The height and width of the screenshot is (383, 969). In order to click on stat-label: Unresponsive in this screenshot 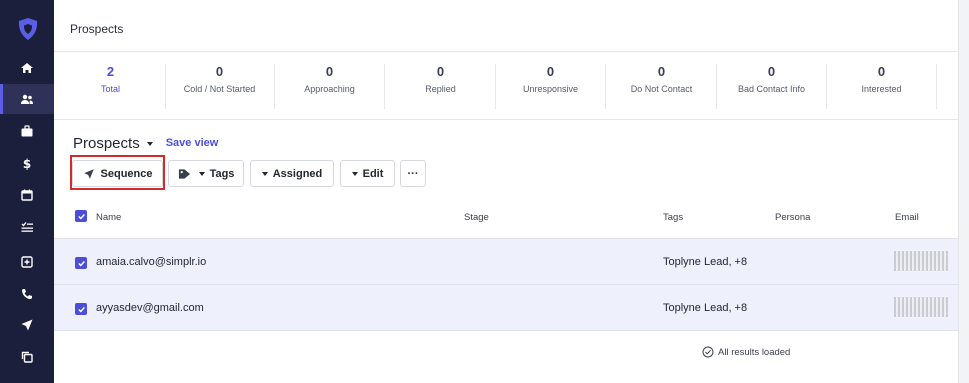, I will do `click(550, 89)`.